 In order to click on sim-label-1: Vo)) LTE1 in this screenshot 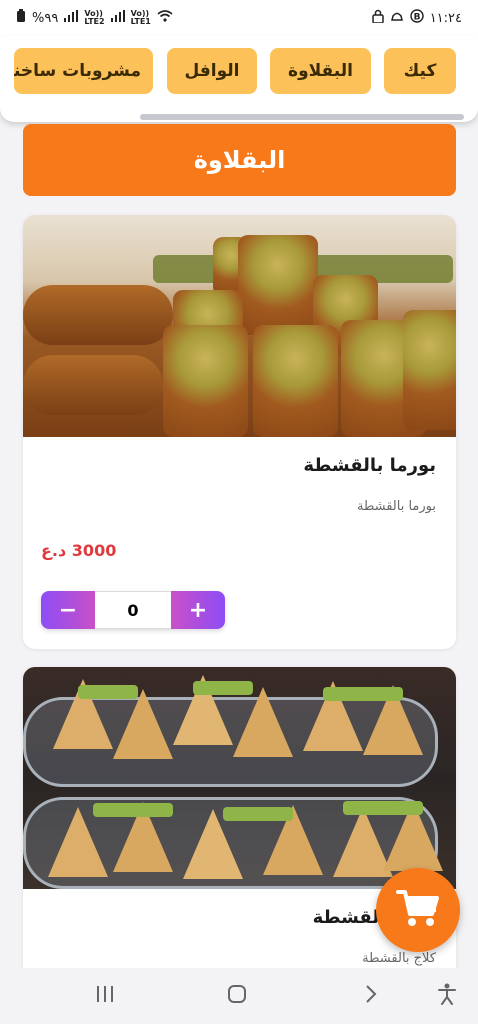, I will do `click(140, 17)`.